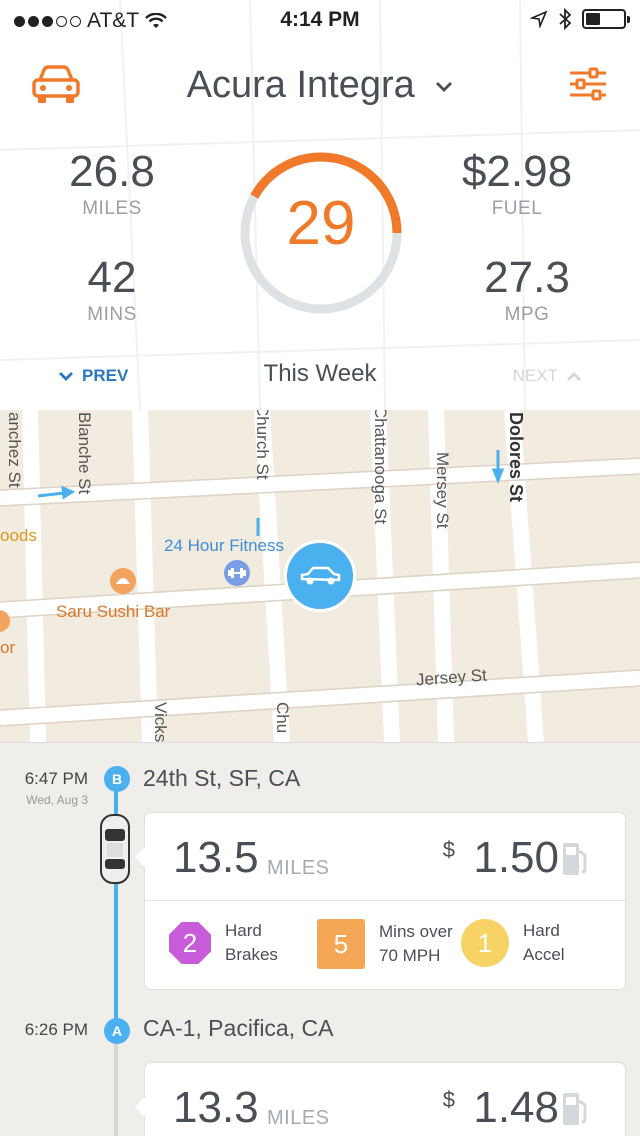 This screenshot has width=640, height=1136. Describe the element at coordinates (516, 857) in the screenshot. I see `trip-cost: 1.50` at that location.